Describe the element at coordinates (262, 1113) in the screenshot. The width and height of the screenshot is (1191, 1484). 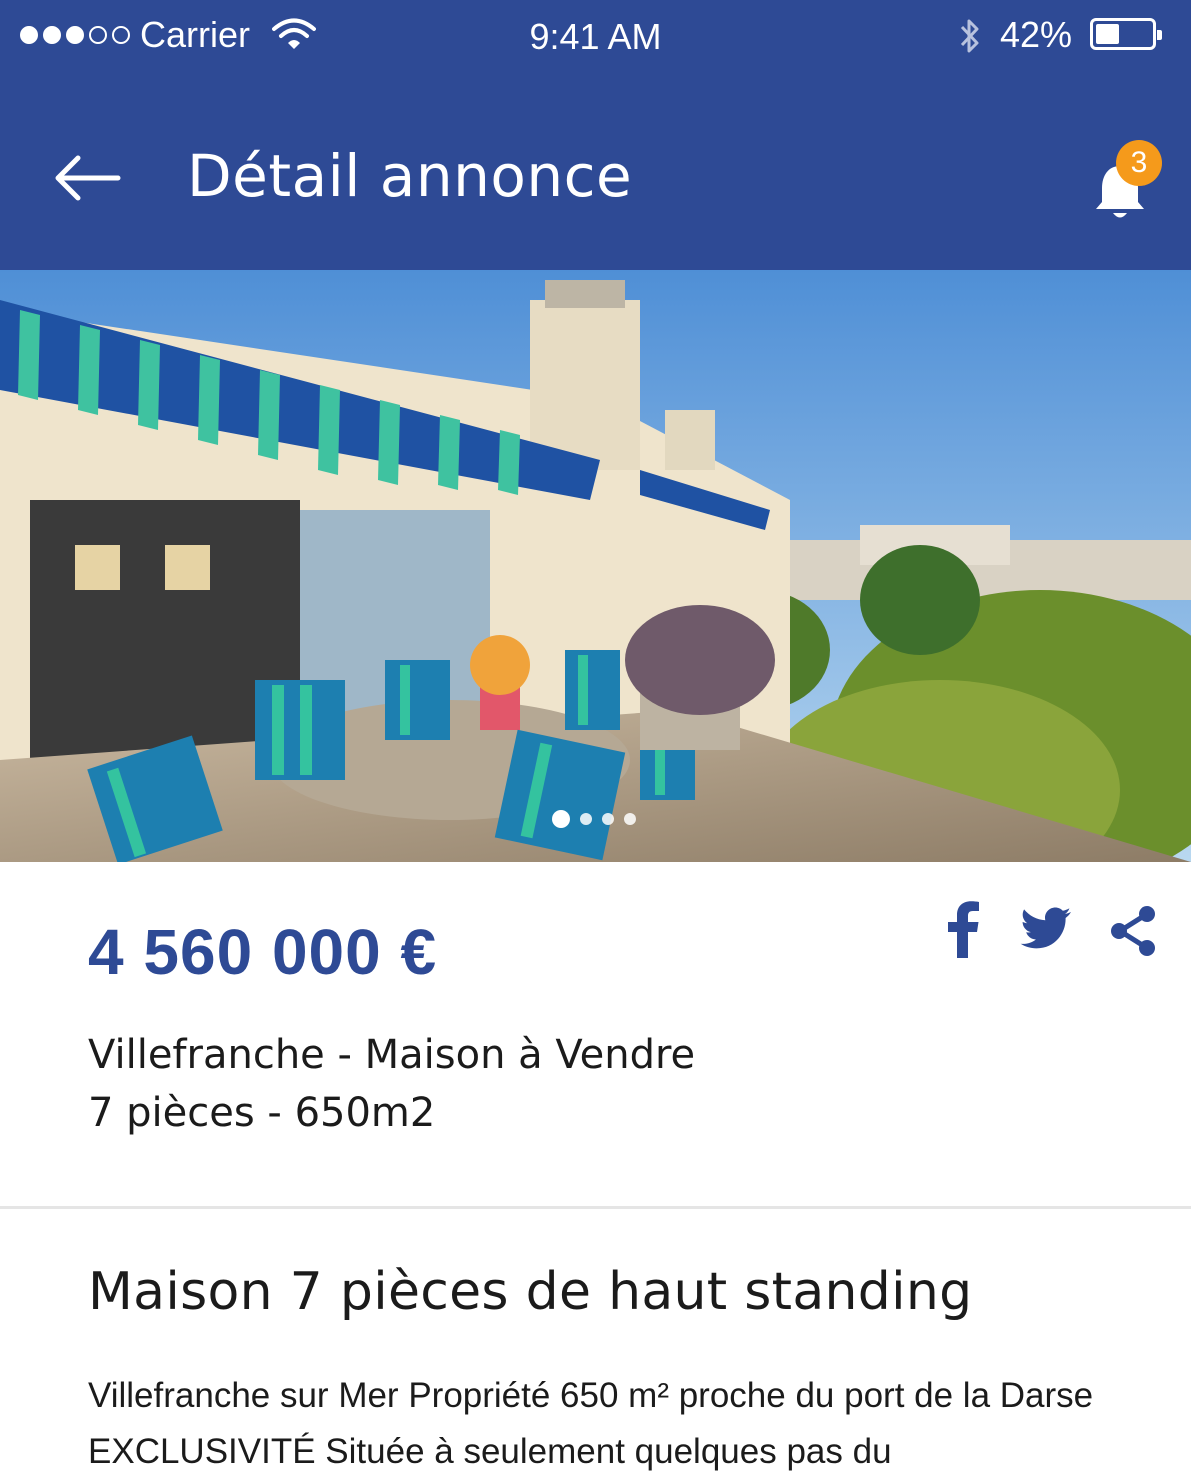
I see `listing-rooms-area: 7 pièces - 650m2` at that location.